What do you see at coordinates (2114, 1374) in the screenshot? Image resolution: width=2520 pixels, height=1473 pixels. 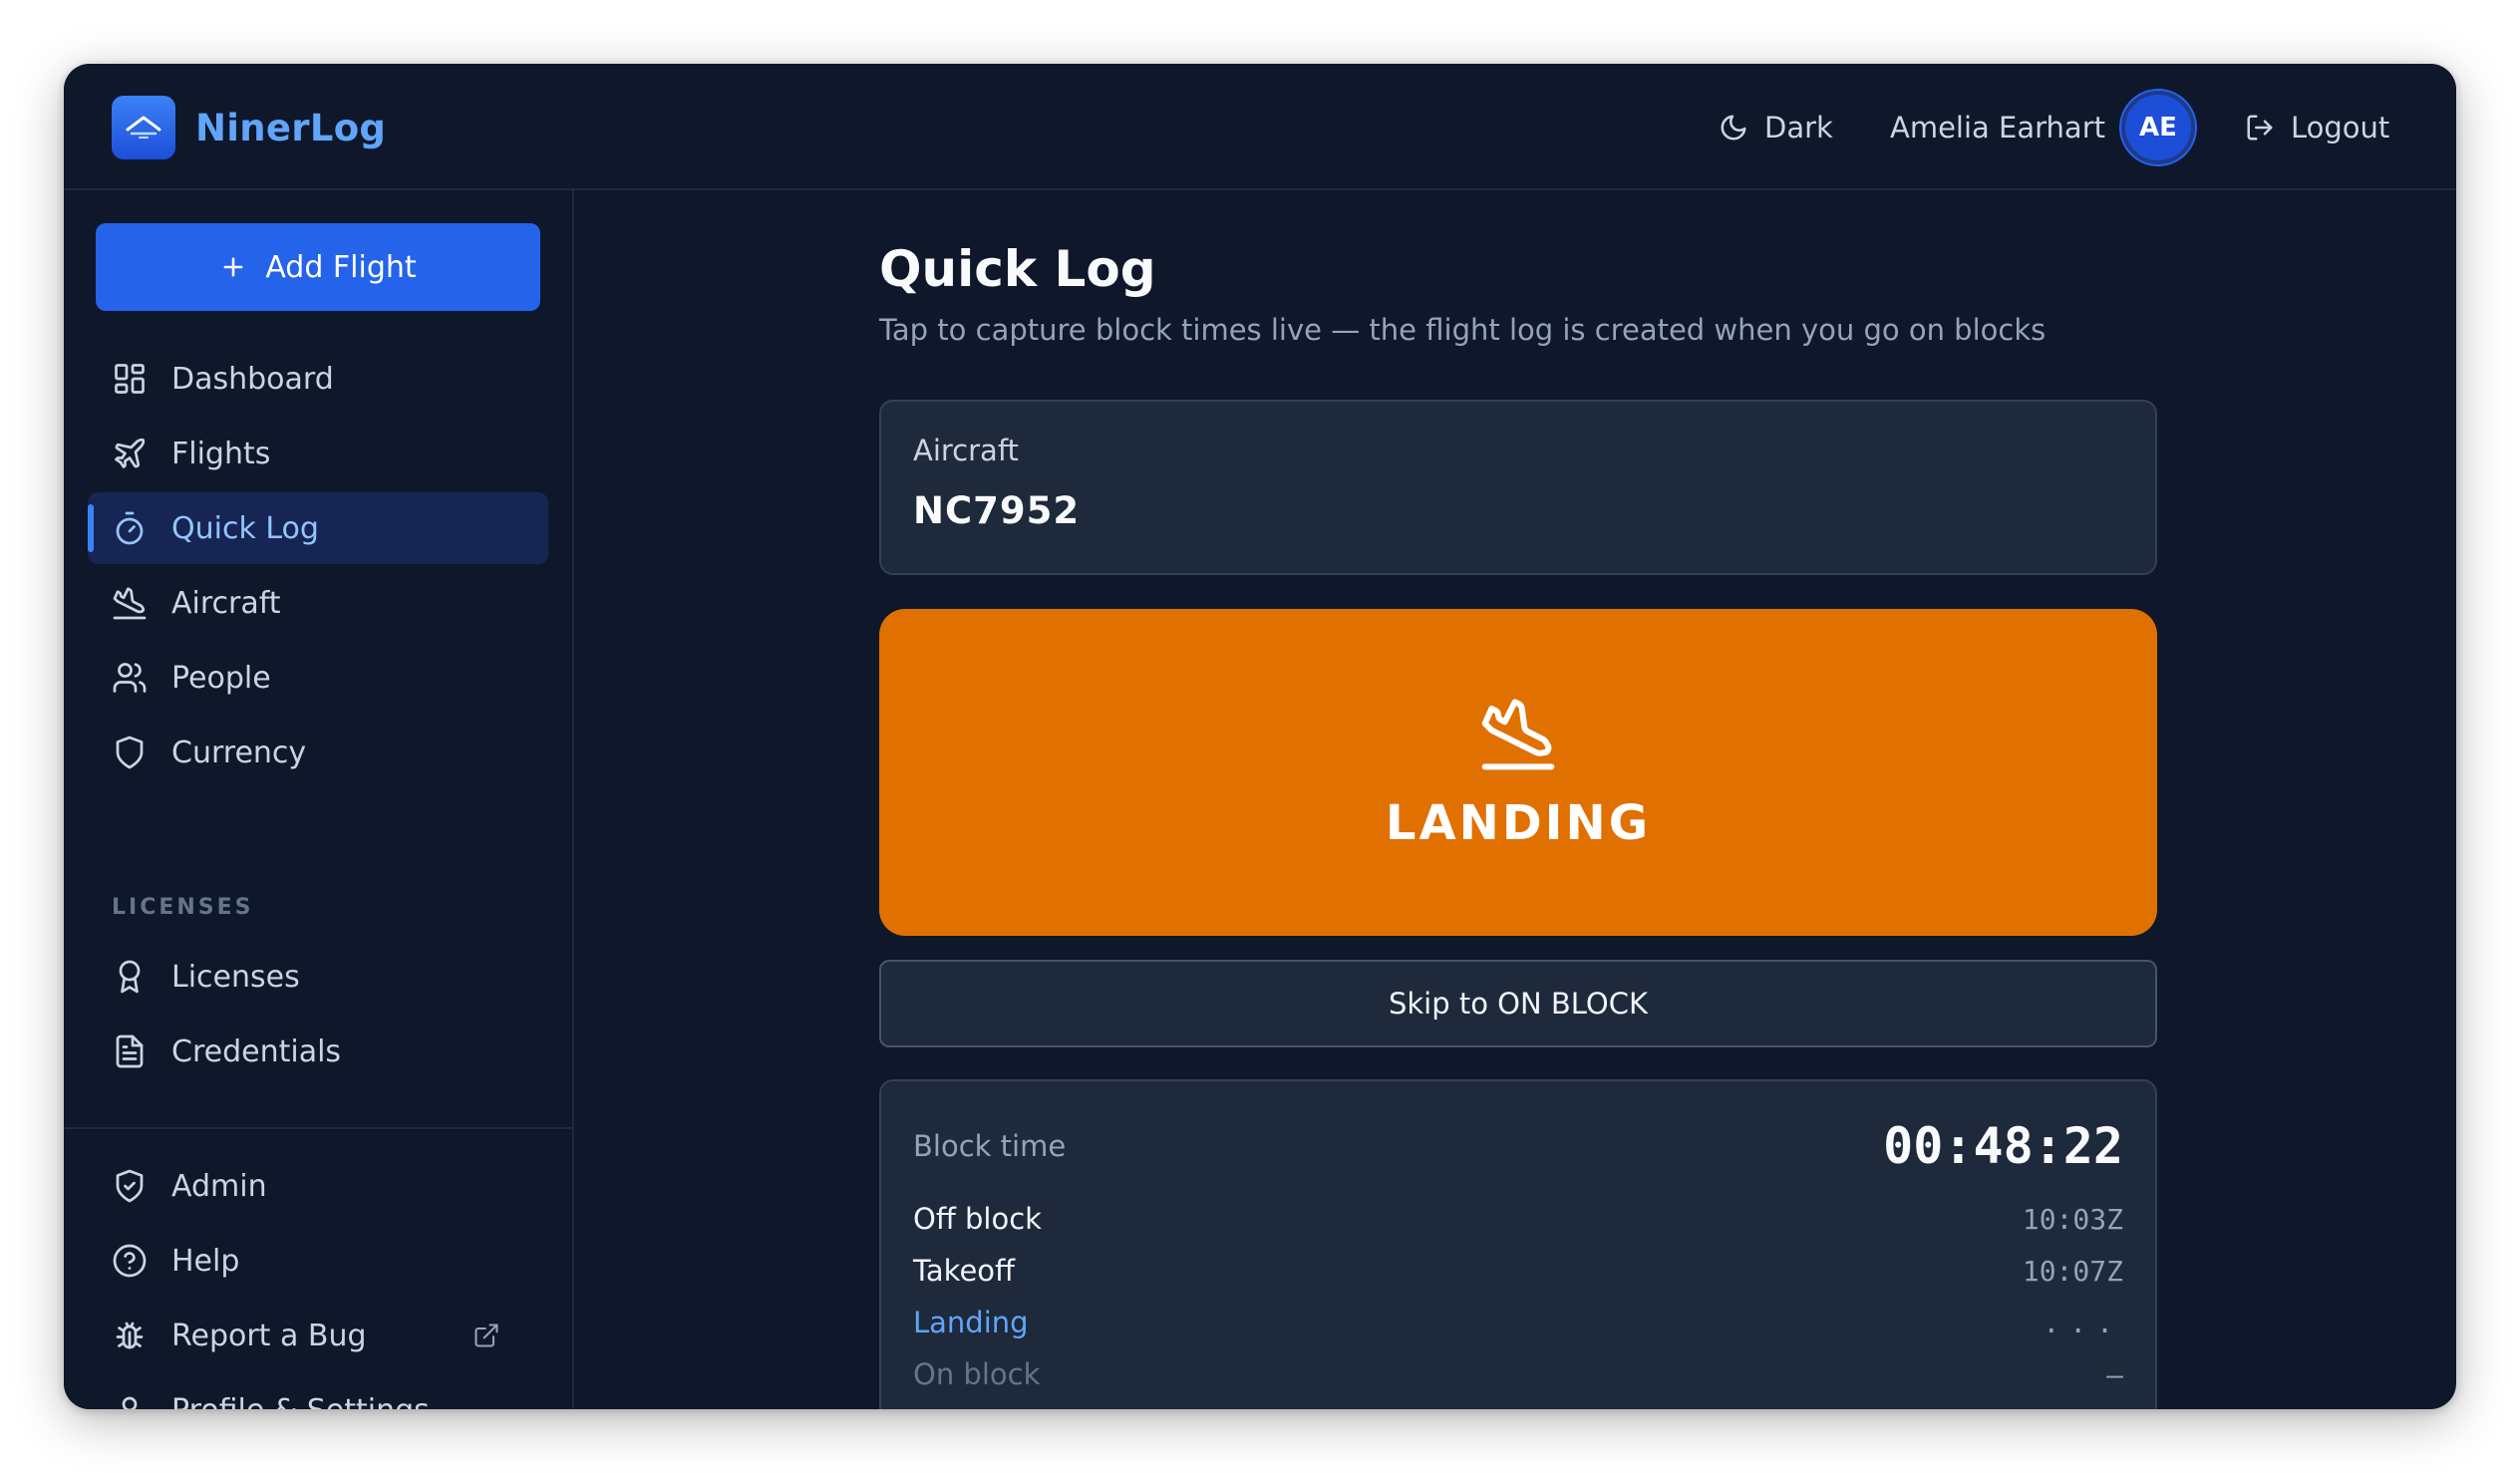 I see `time-row-value: —` at bounding box center [2114, 1374].